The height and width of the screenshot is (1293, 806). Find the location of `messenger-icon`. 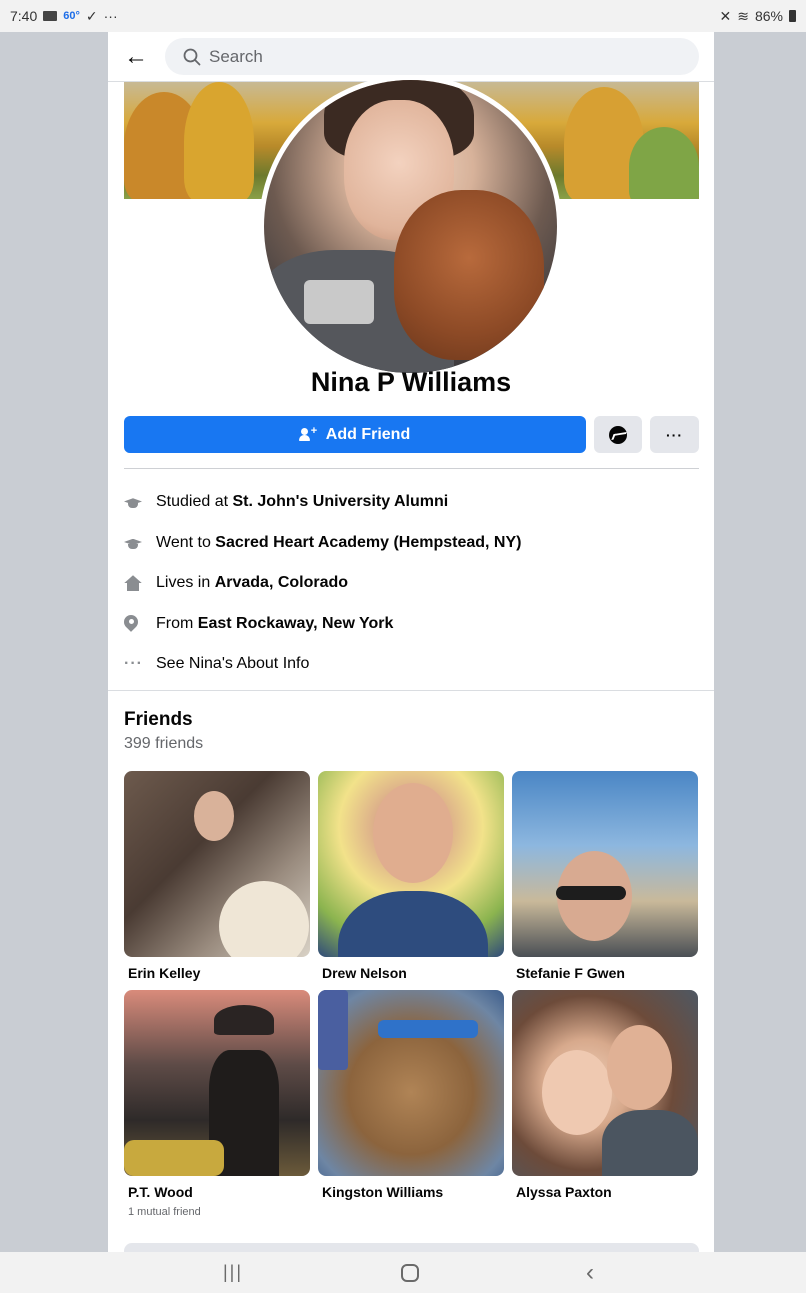

messenger-icon is located at coordinates (618, 434).